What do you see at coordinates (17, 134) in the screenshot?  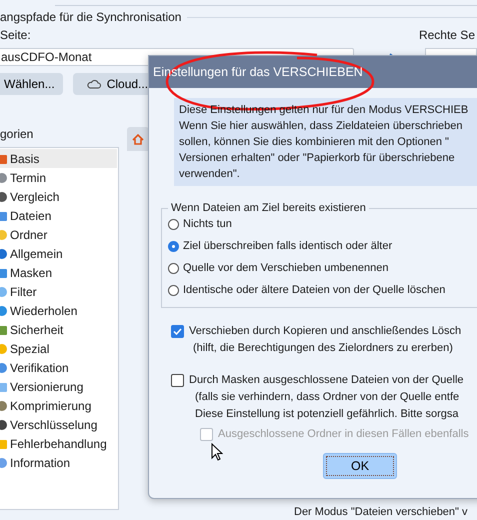 I see `categories-heading: gorien` at bounding box center [17, 134].